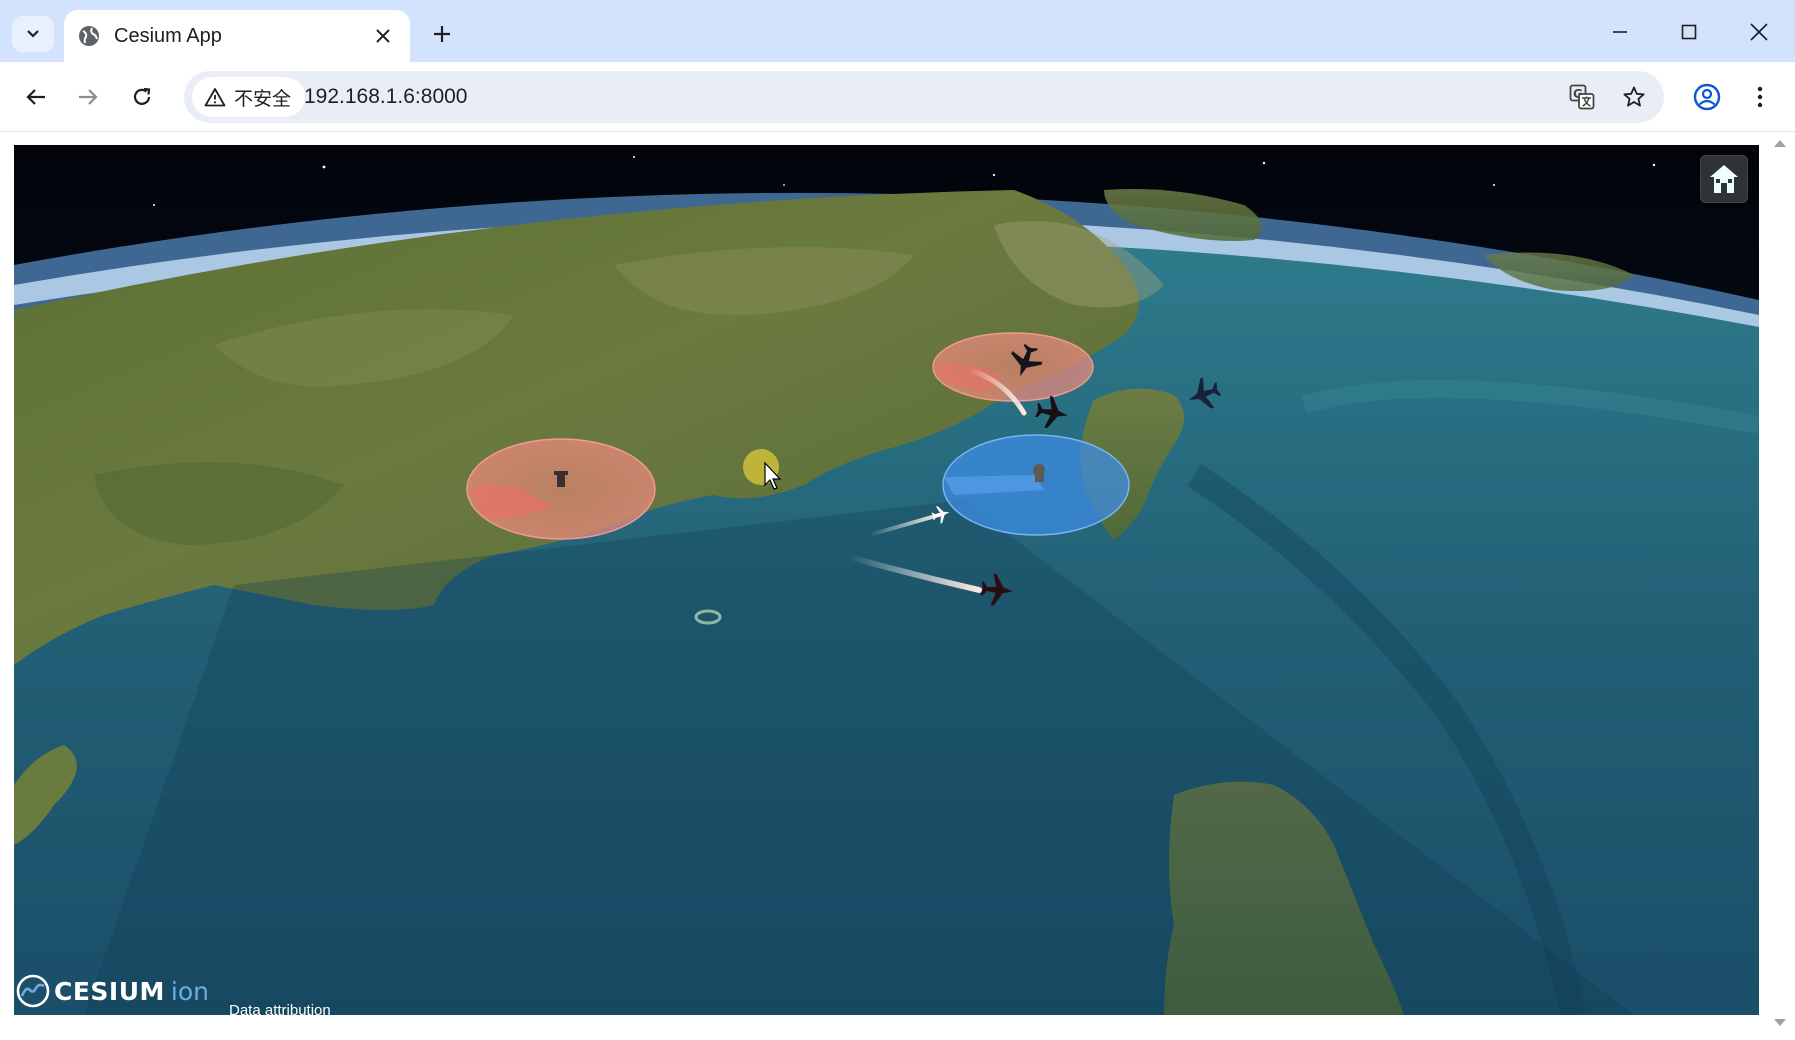 The width and height of the screenshot is (1795, 1040). What do you see at coordinates (33, 991) in the screenshot?
I see `cesium-logo-icon` at bounding box center [33, 991].